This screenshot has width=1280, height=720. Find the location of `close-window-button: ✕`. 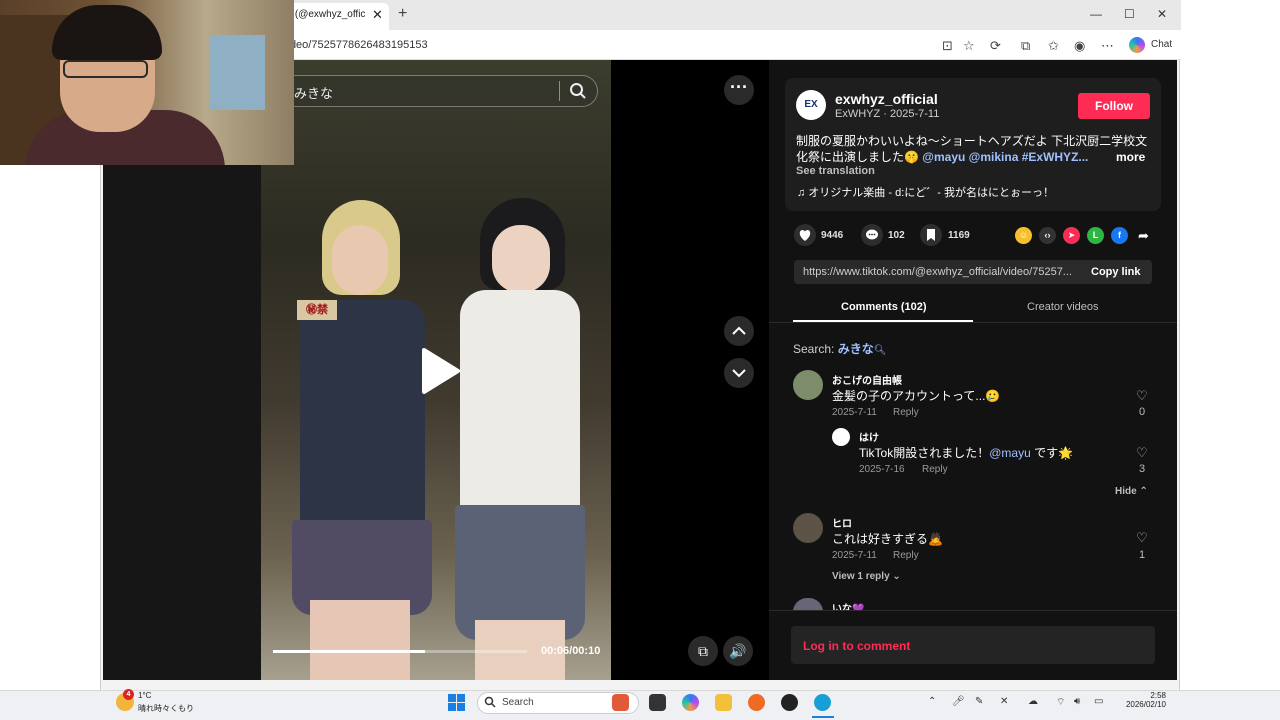

close-window-button: ✕ is located at coordinates (1162, 14).